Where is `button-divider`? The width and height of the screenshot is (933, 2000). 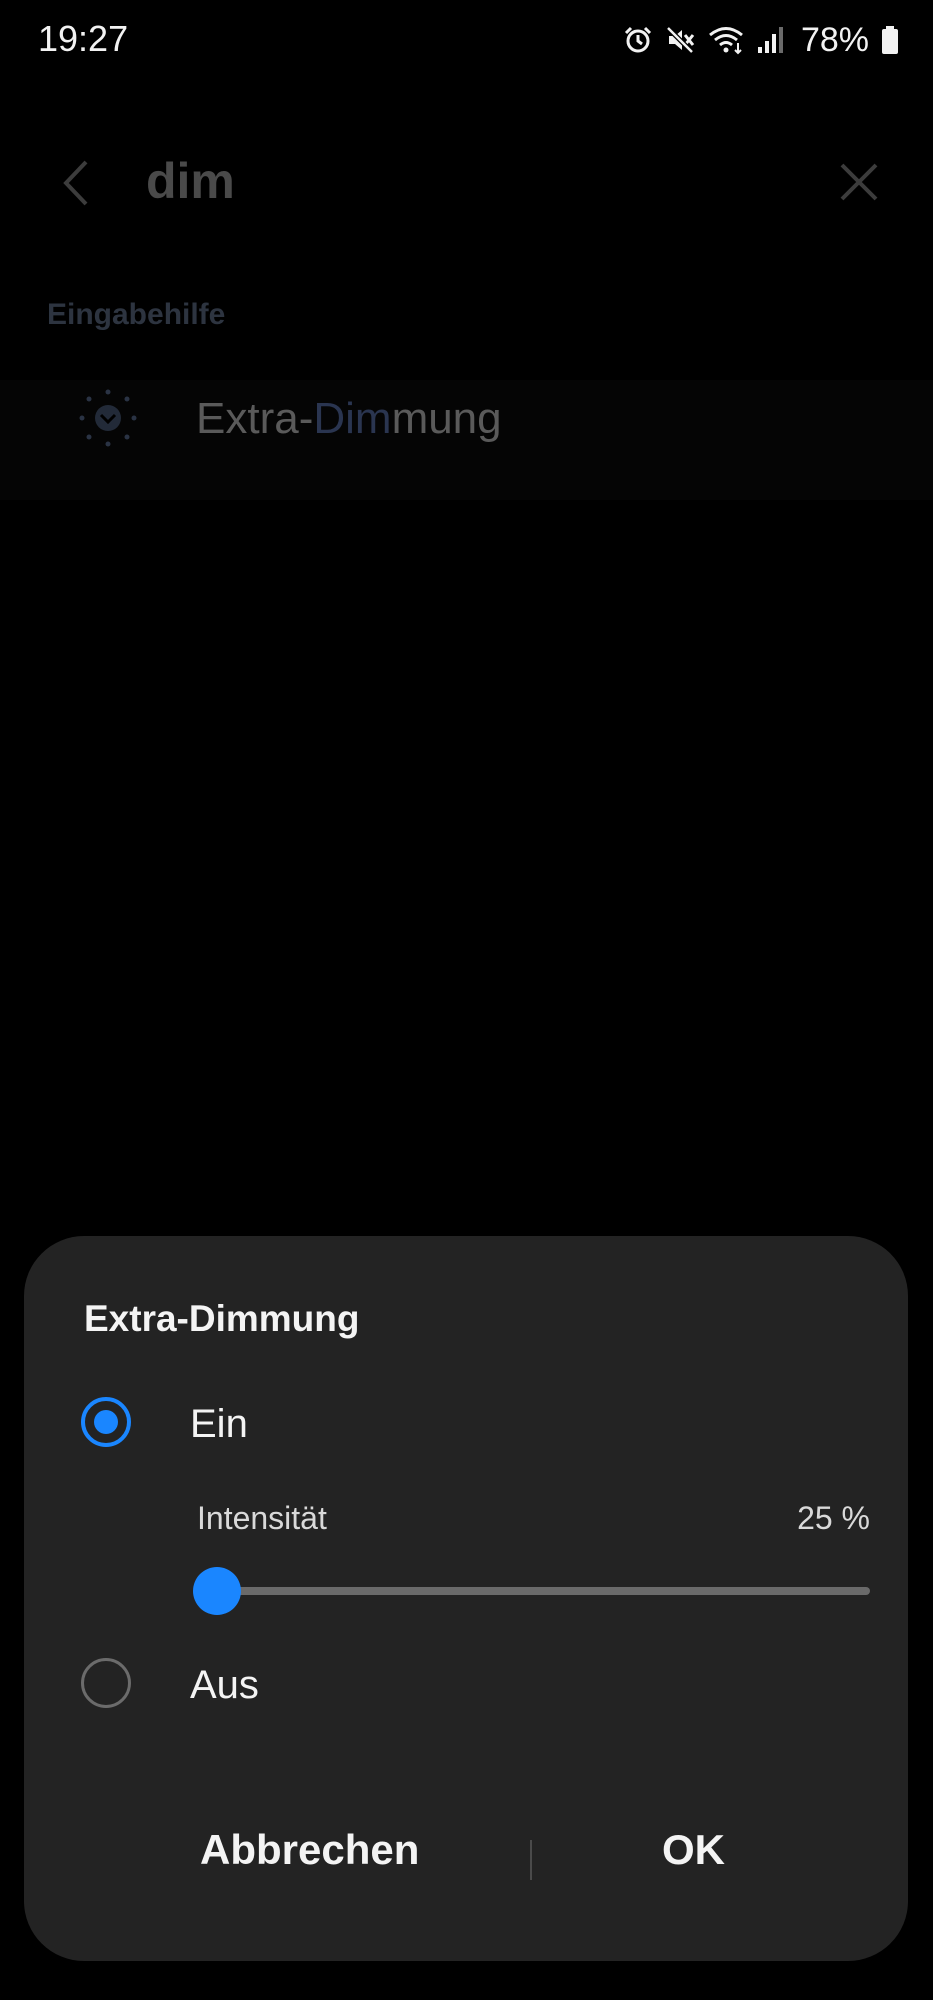 button-divider is located at coordinates (531, 1860).